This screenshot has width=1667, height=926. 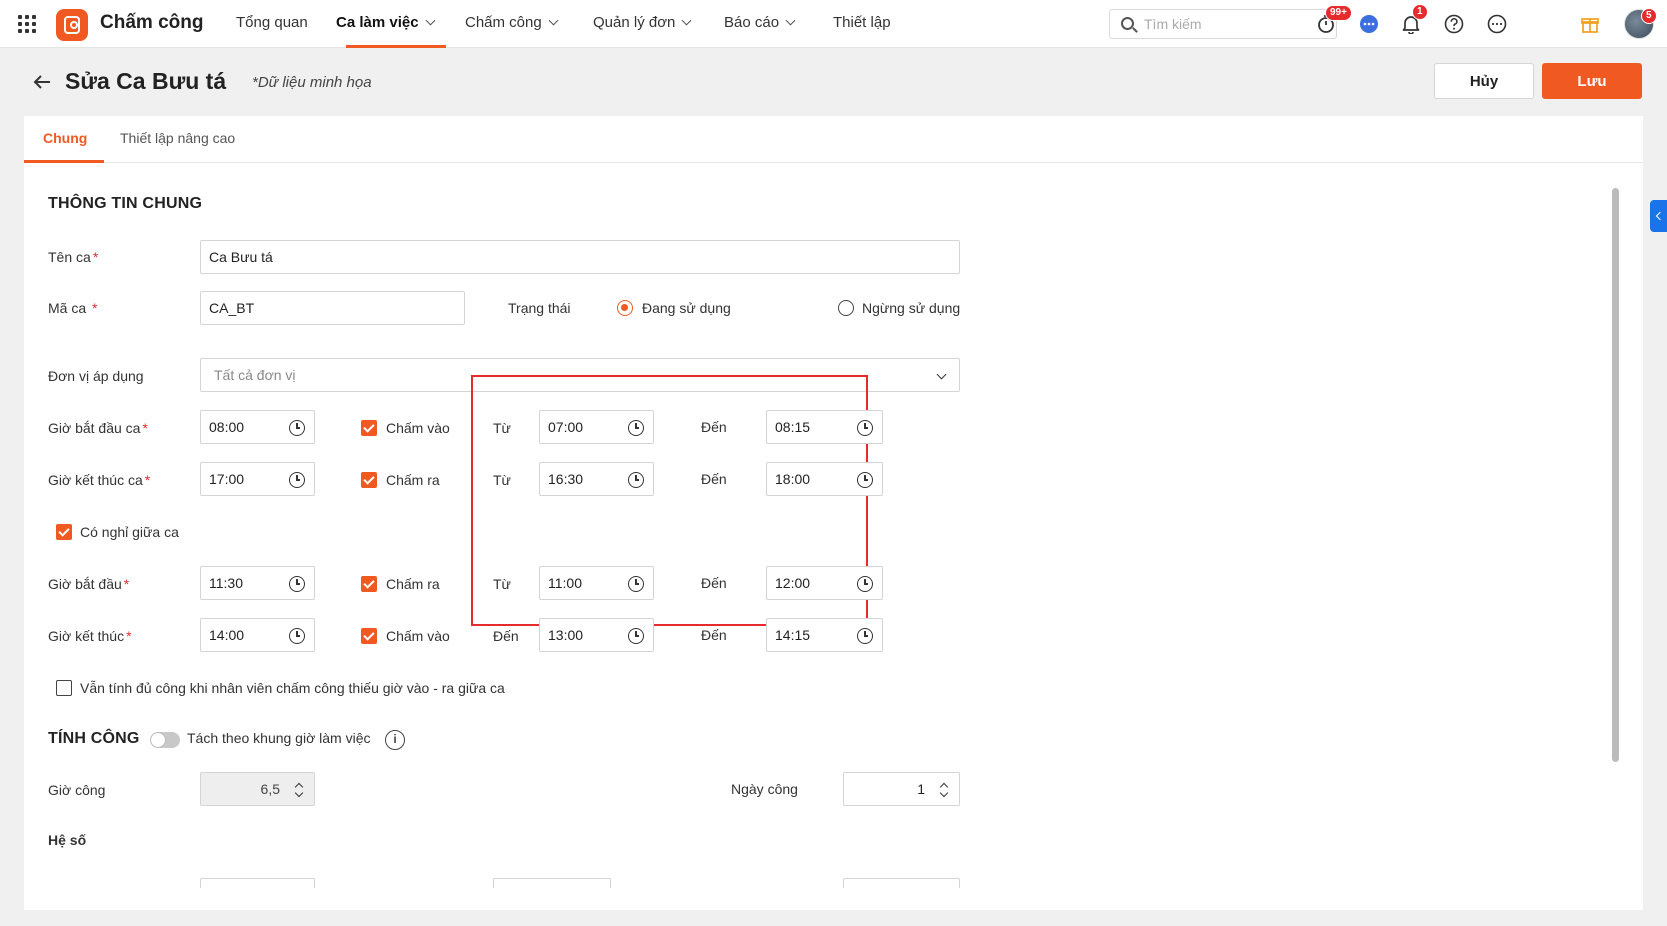 I want to click on start-from-input: 07:00, so click(x=596, y=427).